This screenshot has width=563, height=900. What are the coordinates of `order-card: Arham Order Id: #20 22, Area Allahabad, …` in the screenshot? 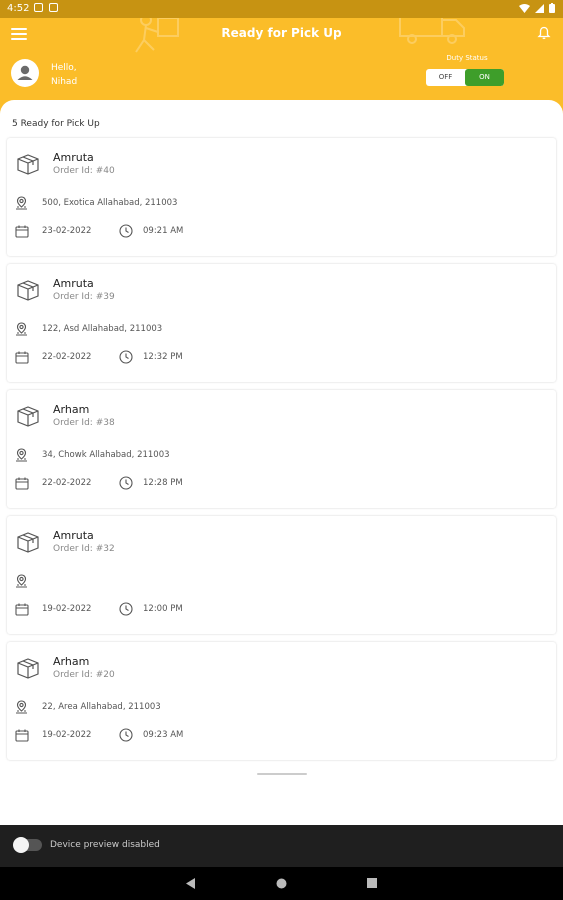 It's located at (281, 701).